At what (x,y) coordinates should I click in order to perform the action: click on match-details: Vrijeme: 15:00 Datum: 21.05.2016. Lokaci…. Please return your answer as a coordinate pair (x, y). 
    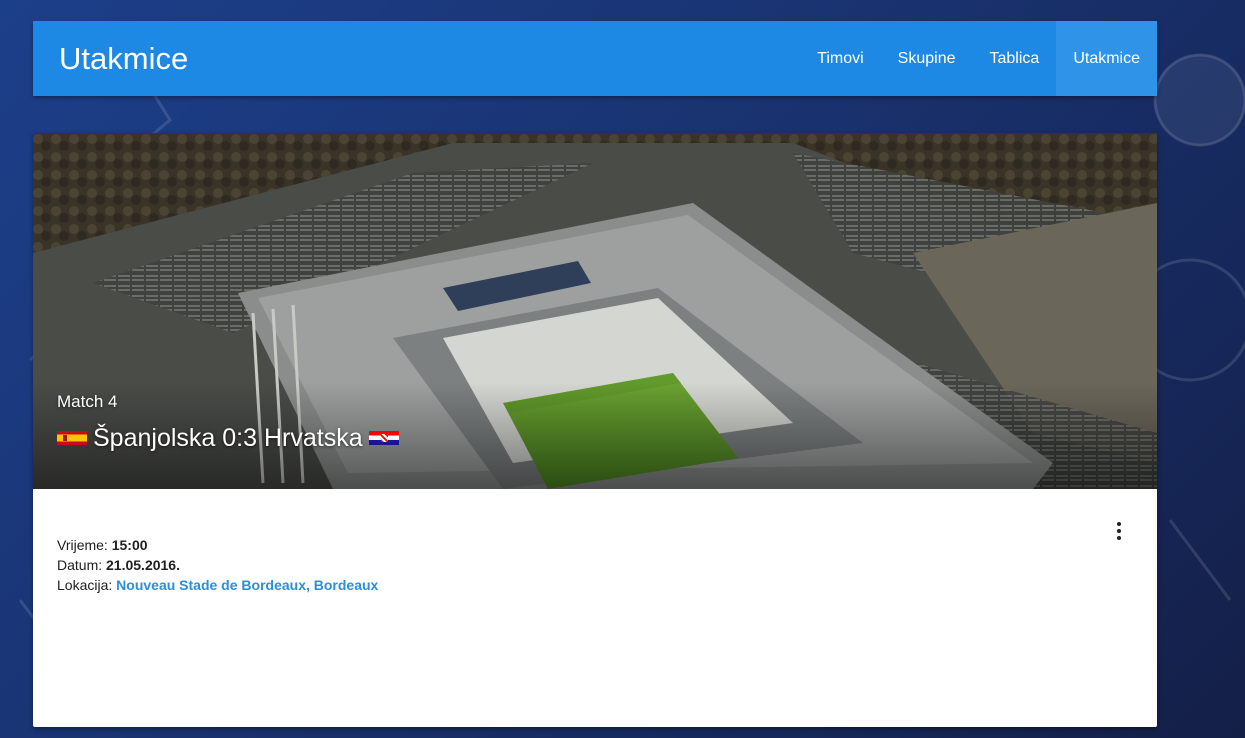
    Looking at the image, I should click on (217, 565).